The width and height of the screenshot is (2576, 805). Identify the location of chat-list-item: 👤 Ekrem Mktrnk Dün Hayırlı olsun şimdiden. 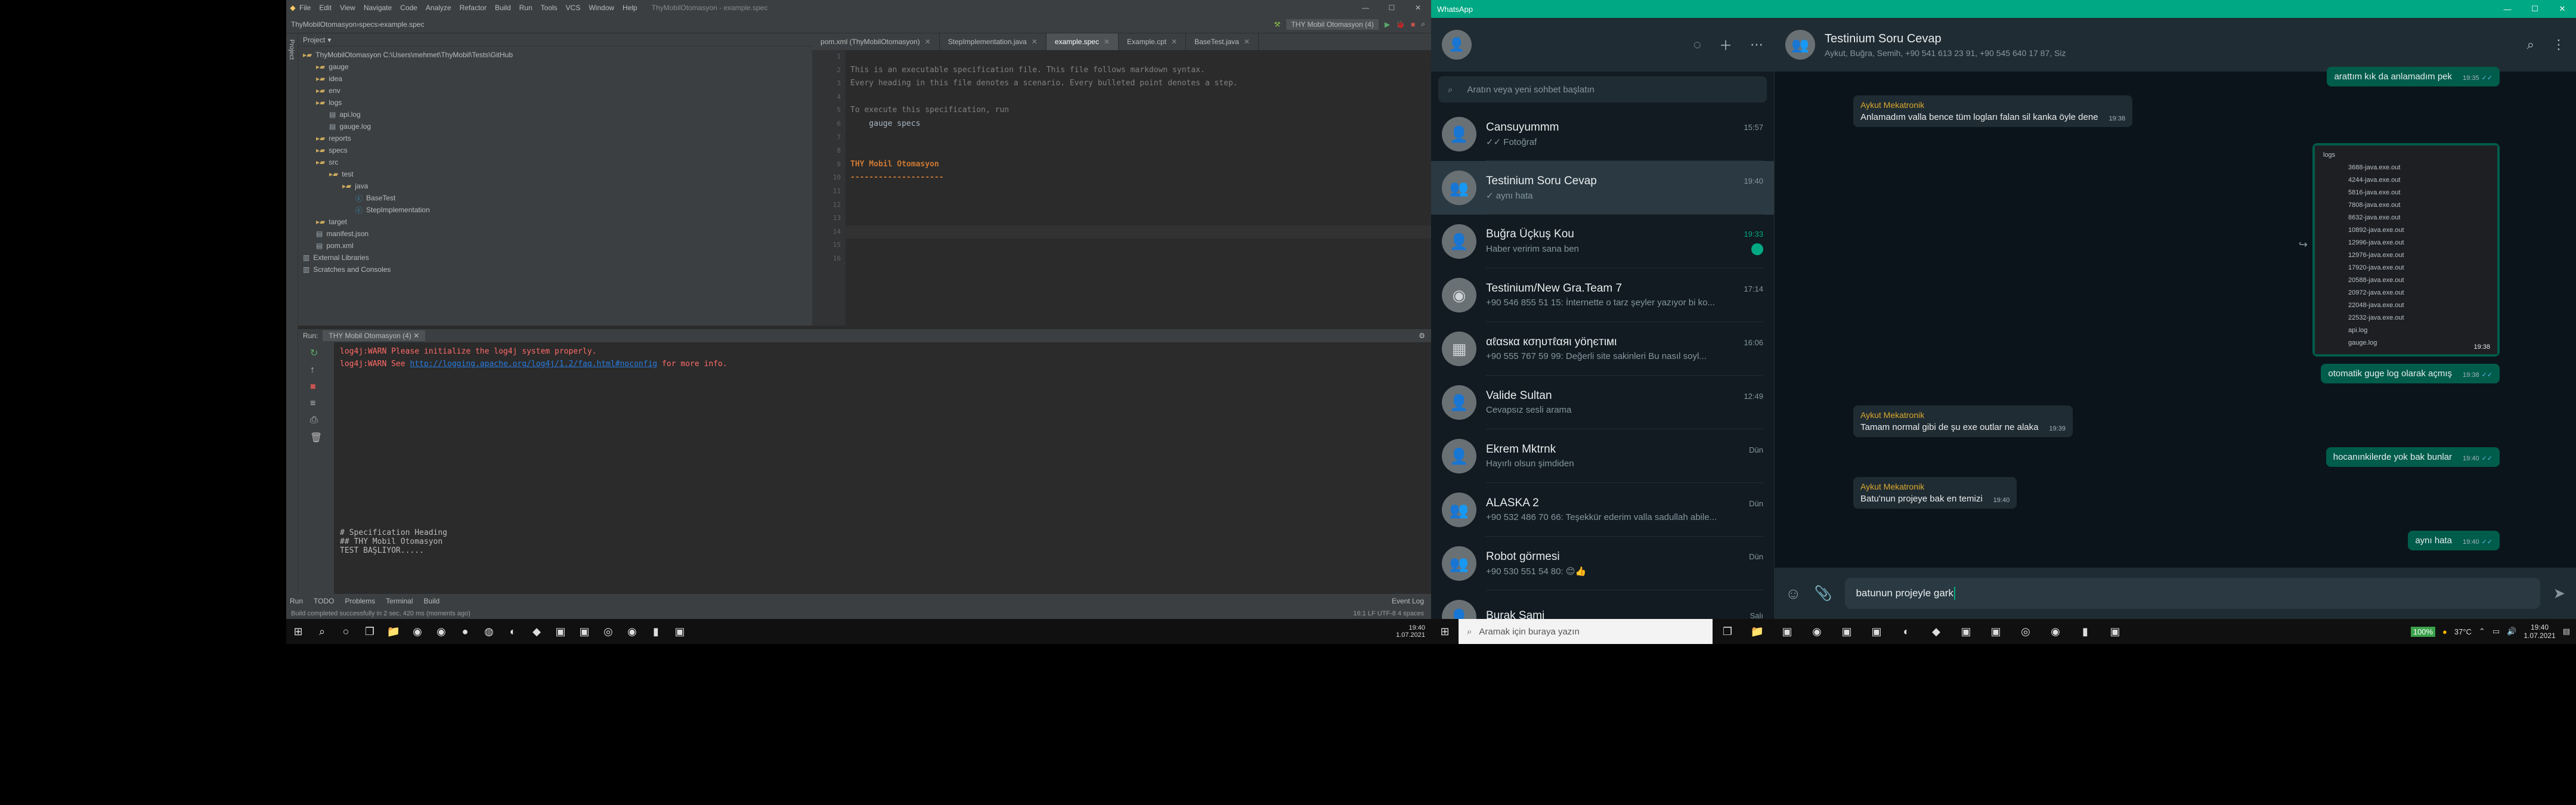
(1602, 456).